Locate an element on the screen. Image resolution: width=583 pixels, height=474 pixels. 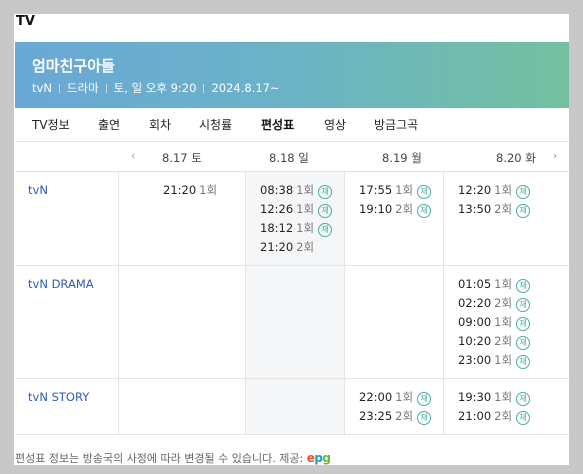
tab-song: 방금그곡 is located at coordinates (396, 124).